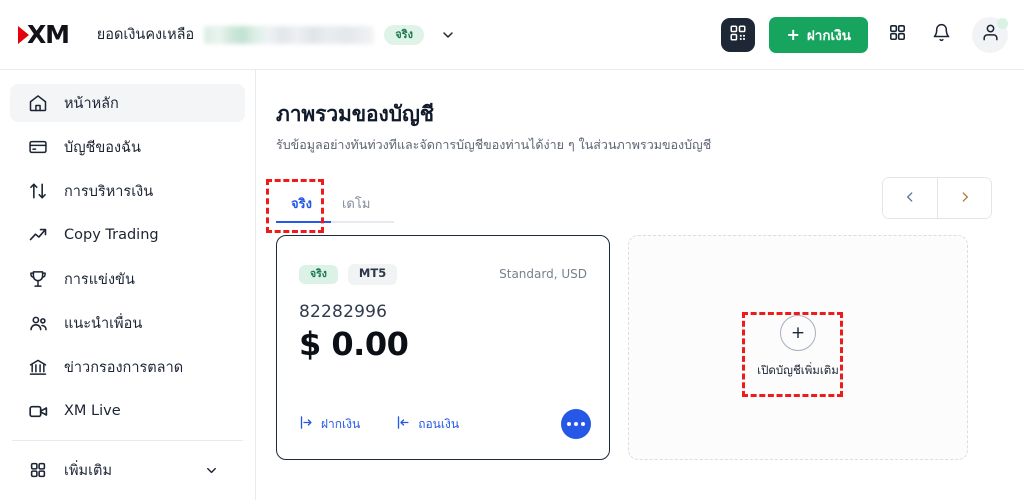 The width and height of the screenshot is (1024, 500). Describe the element at coordinates (38, 235) in the screenshot. I see `trend-up-icon` at that location.